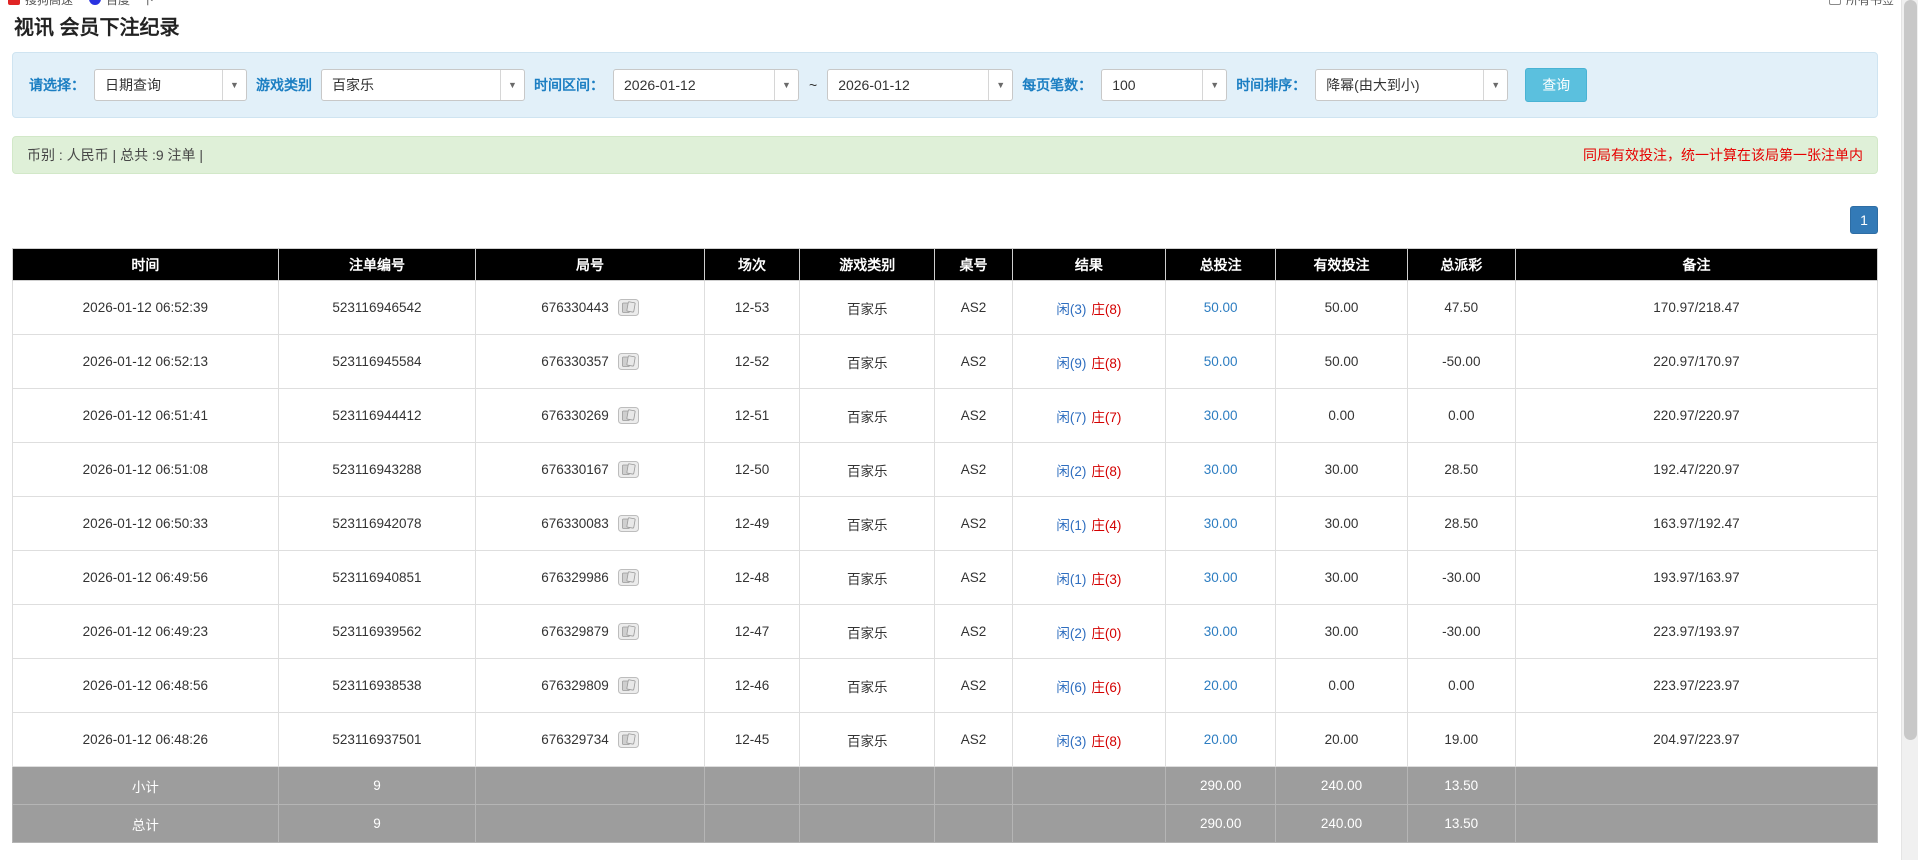 This screenshot has height=860, width=1918. What do you see at coordinates (1696, 415) in the screenshot?
I see `cell-remark: 220.97/220.97` at bounding box center [1696, 415].